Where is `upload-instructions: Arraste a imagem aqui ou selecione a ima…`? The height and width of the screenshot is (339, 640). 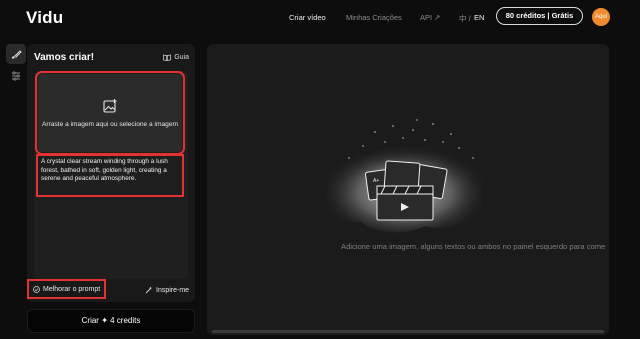 upload-instructions: Arraste a imagem aqui ou selecione a ima… is located at coordinates (110, 124).